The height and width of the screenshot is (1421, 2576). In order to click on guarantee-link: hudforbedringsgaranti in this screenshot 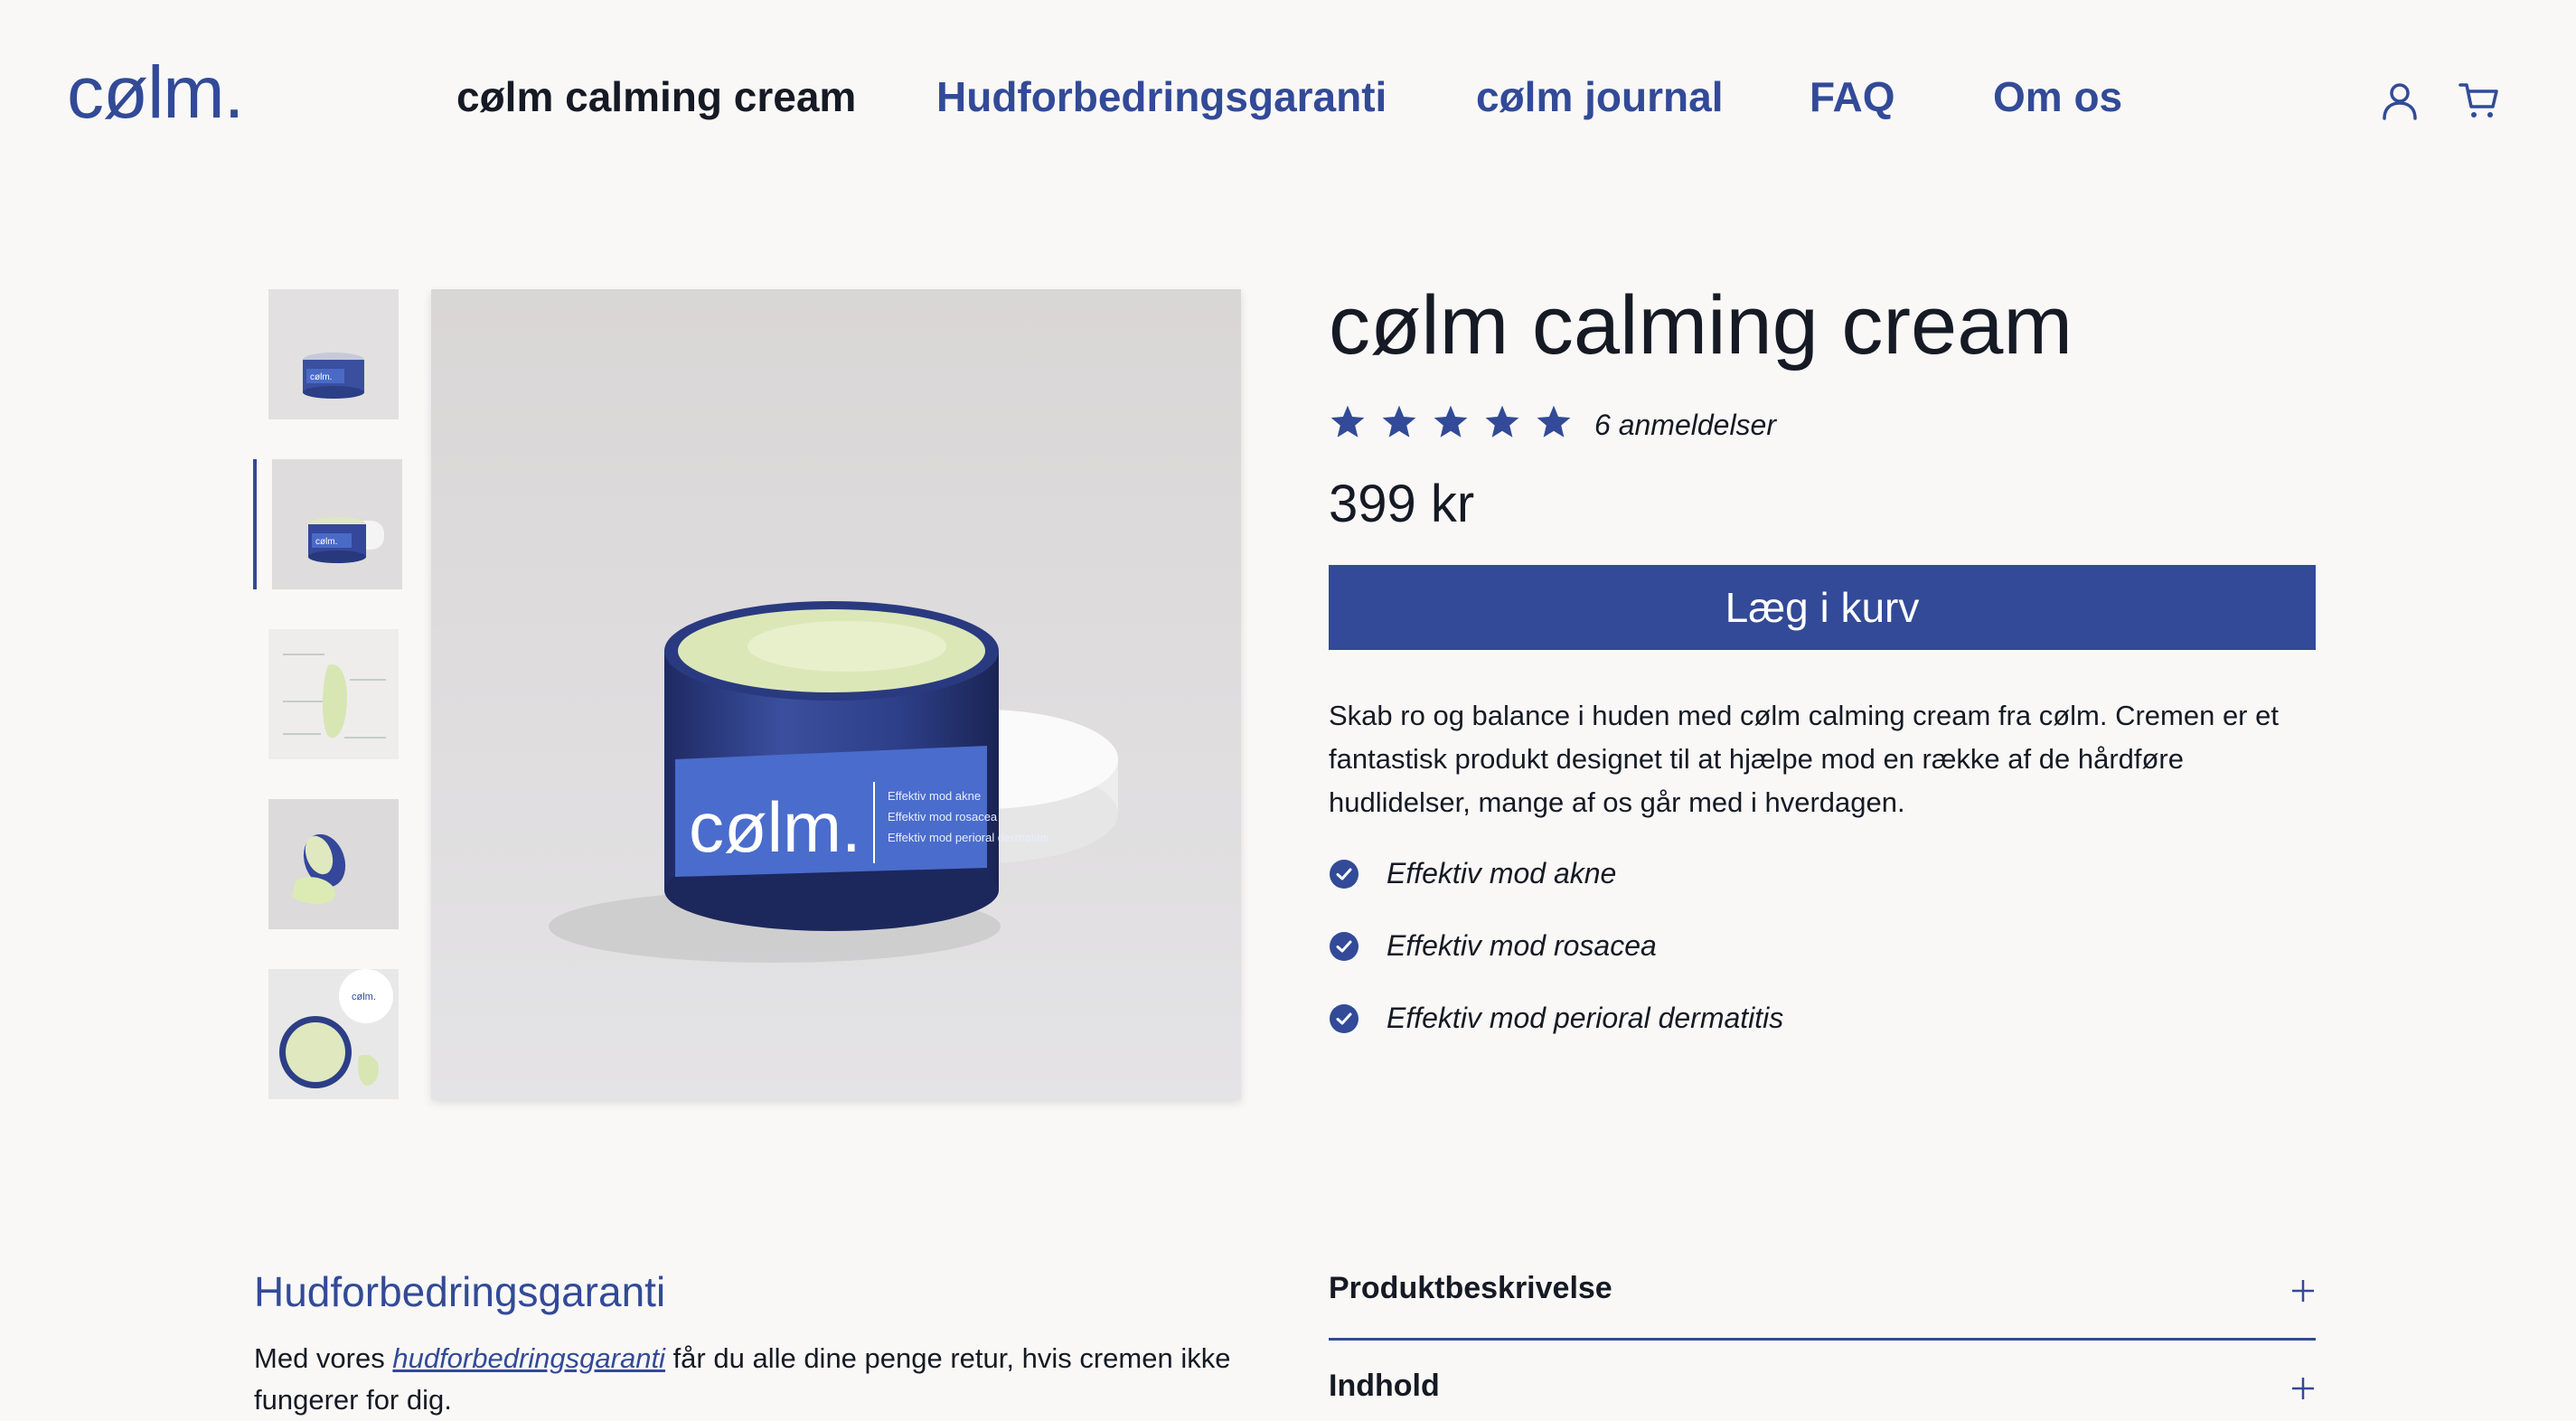, I will do `click(528, 1358)`.